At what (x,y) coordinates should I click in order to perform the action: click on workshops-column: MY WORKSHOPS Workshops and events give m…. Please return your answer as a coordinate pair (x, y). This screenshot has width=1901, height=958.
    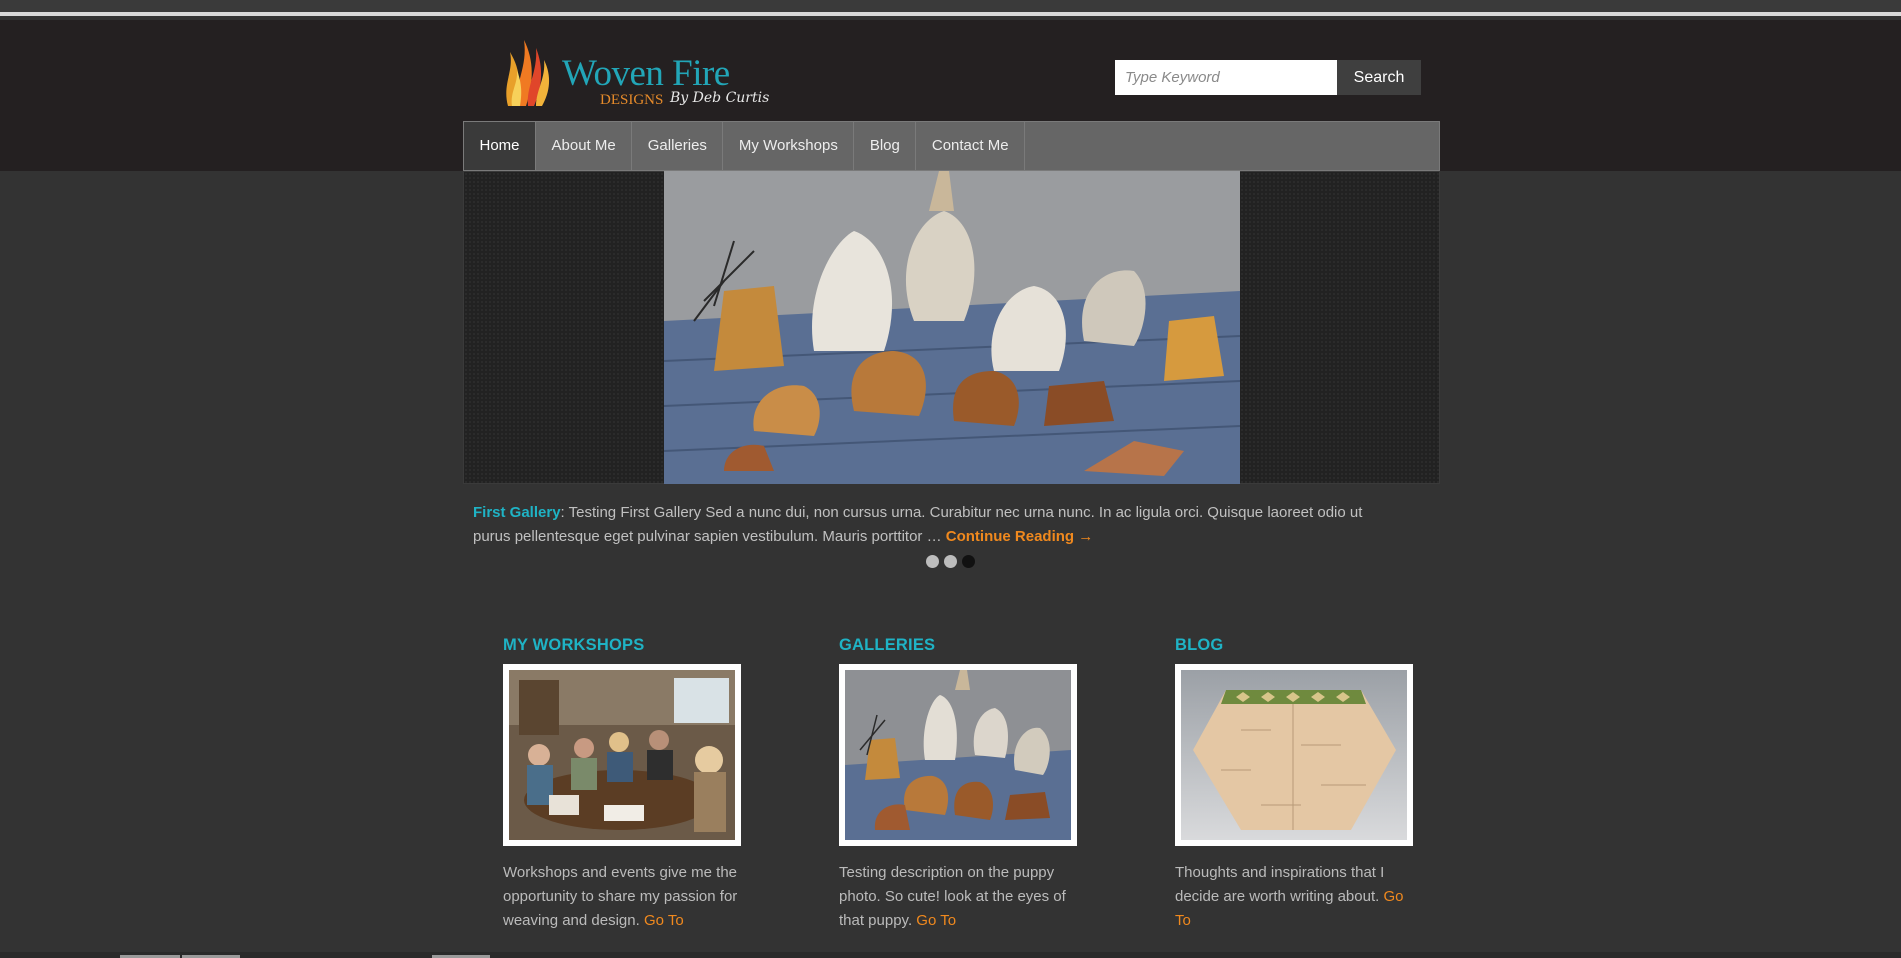
    Looking at the image, I should click on (623, 784).